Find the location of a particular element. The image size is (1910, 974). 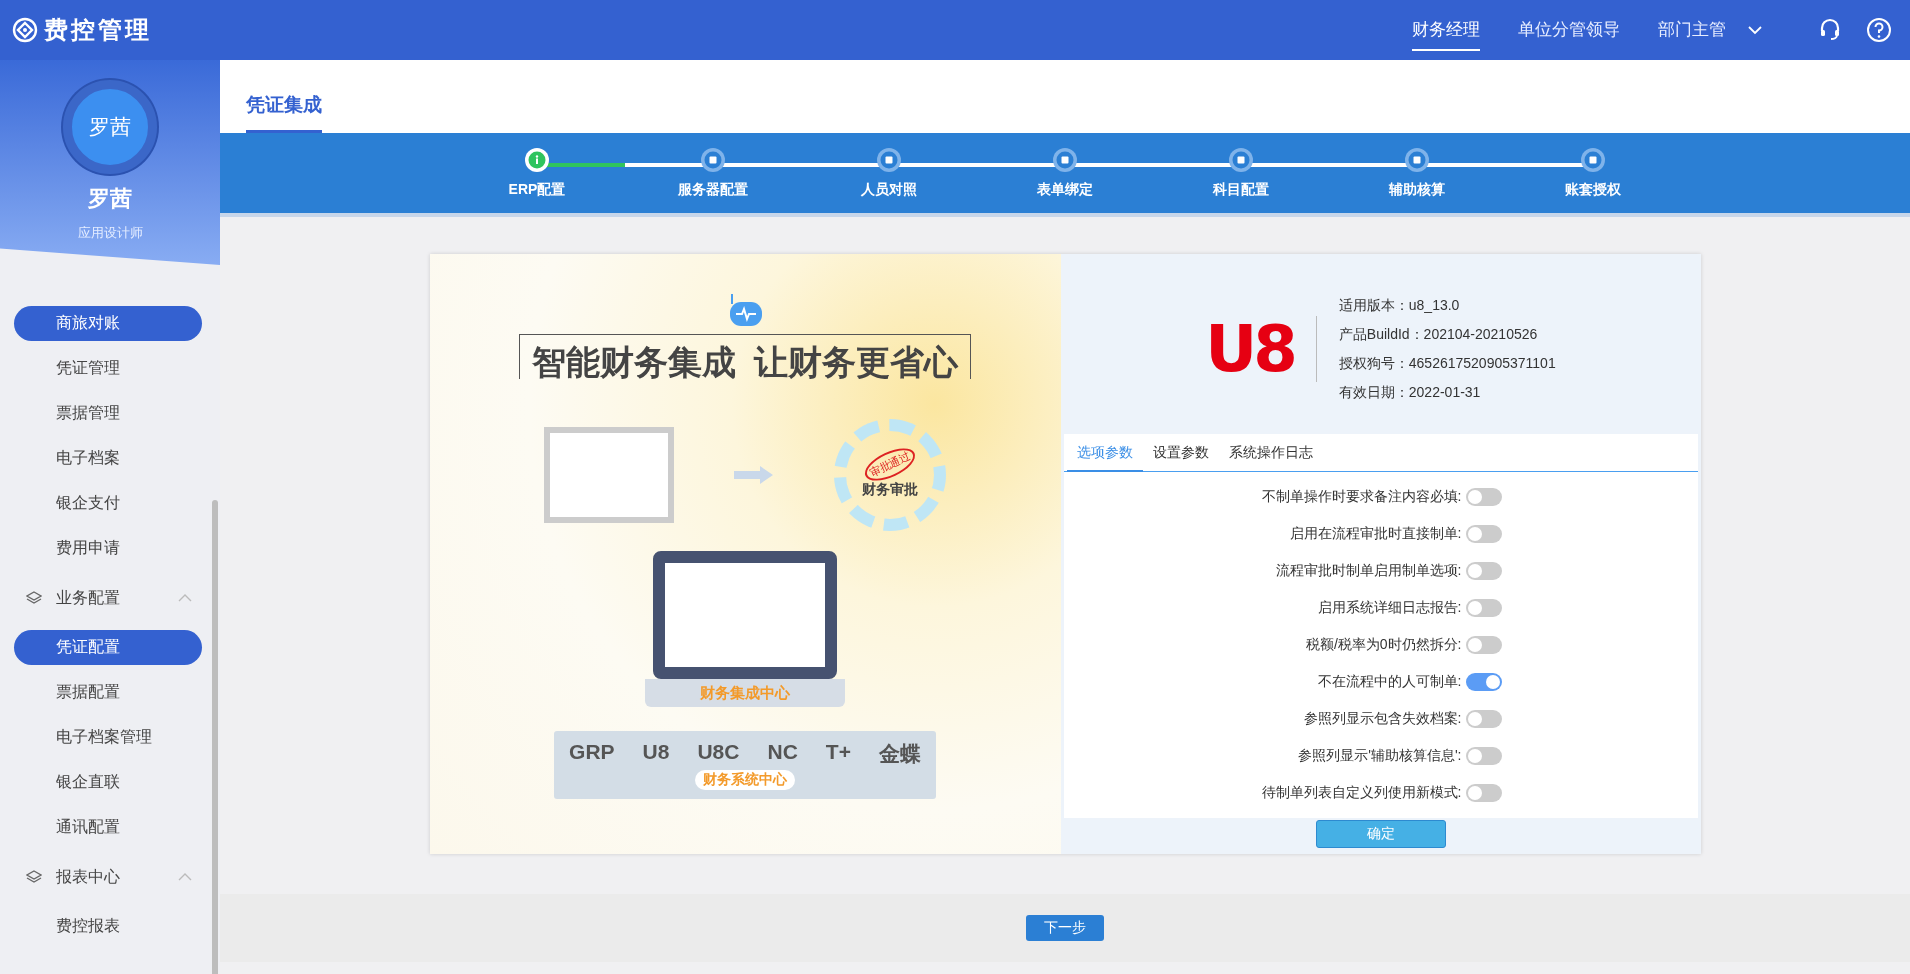

step-label: 辅助核算 is located at coordinates (1417, 190).